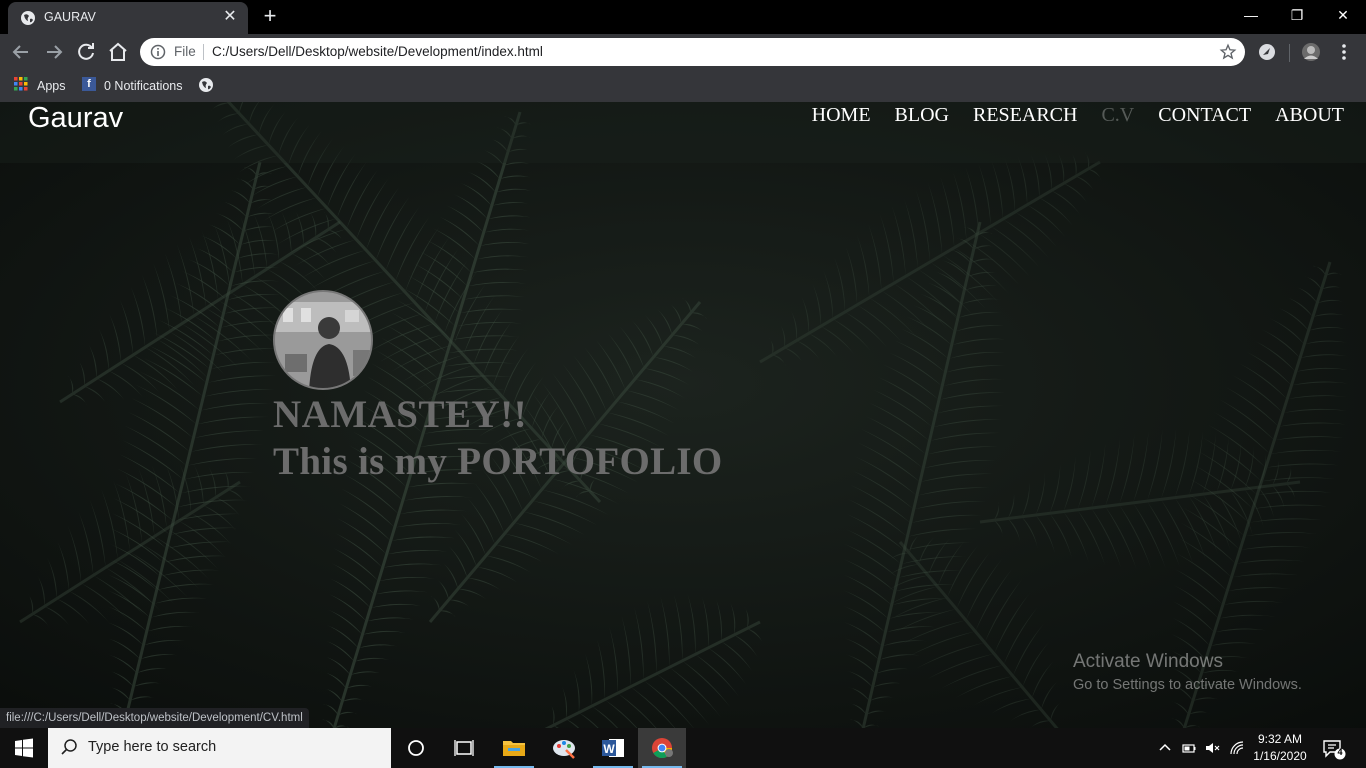 This screenshot has height=768, width=1366. What do you see at coordinates (683, 17) in the screenshot?
I see `tab-strip: GAURAV ✕ + — ❐ ✕` at bounding box center [683, 17].